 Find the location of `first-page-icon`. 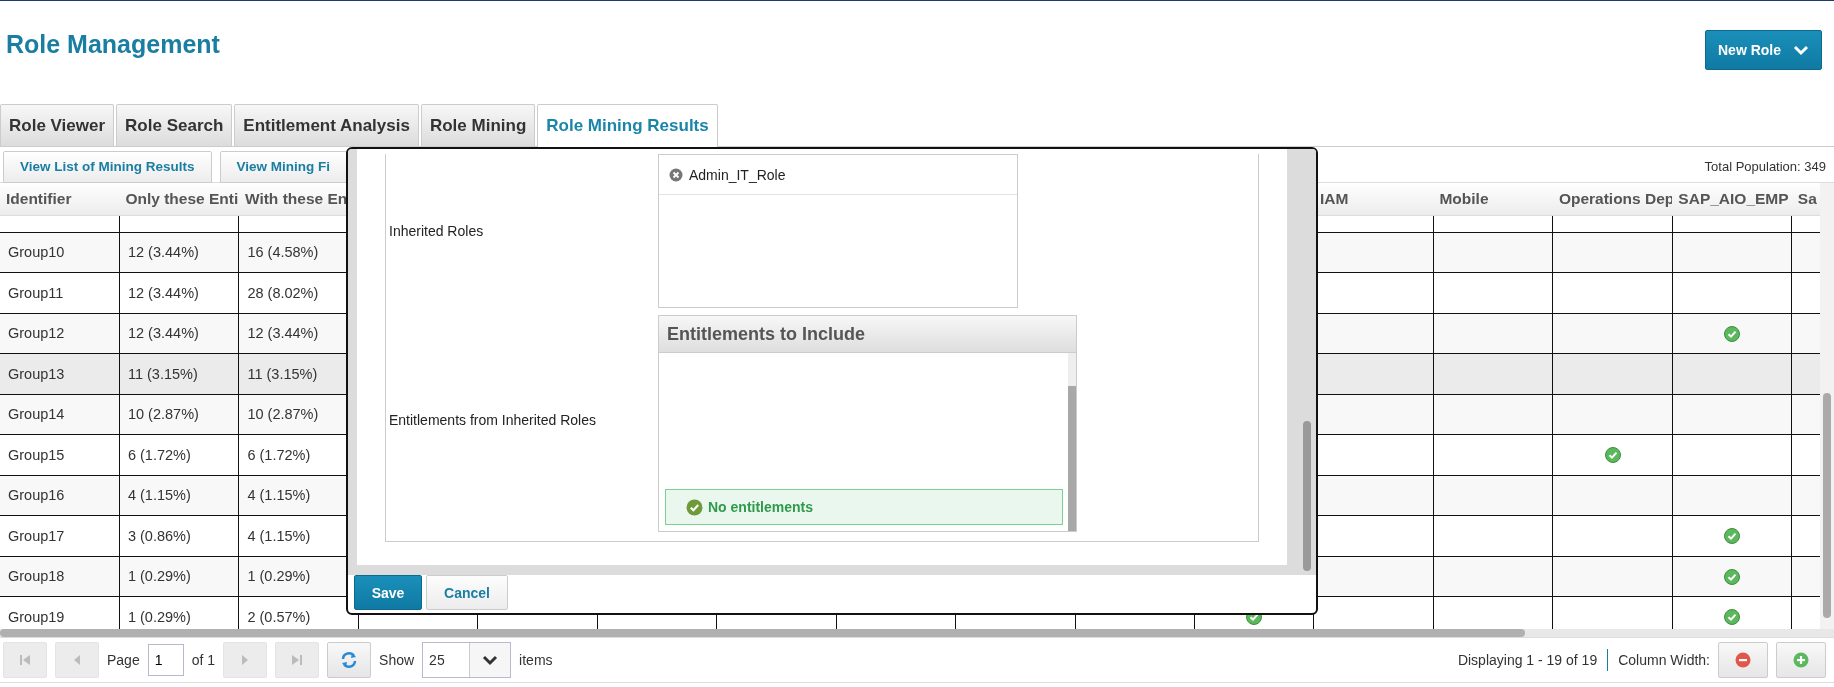

first-page-icon is located at coordinates (25, 660).